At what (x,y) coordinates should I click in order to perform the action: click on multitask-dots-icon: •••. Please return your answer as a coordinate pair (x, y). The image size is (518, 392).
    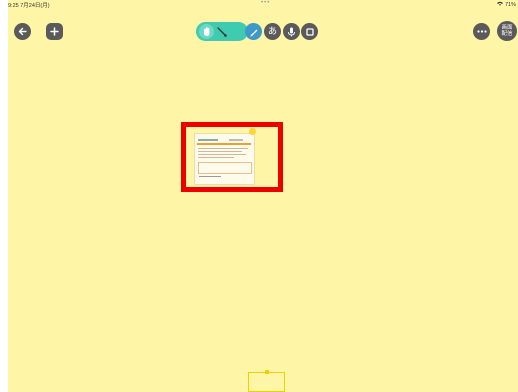
    Looking at the image, I should click on (265, 3).